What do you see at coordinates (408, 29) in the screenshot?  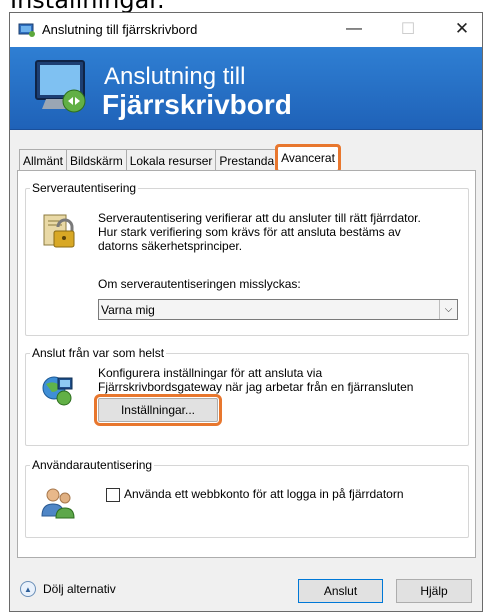 I see `maximize-button: ☐` at bounding box center [408, 29].